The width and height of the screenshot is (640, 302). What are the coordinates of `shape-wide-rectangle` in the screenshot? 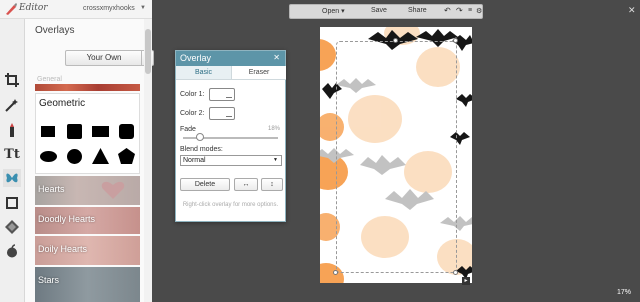 It's located at (100, 131).